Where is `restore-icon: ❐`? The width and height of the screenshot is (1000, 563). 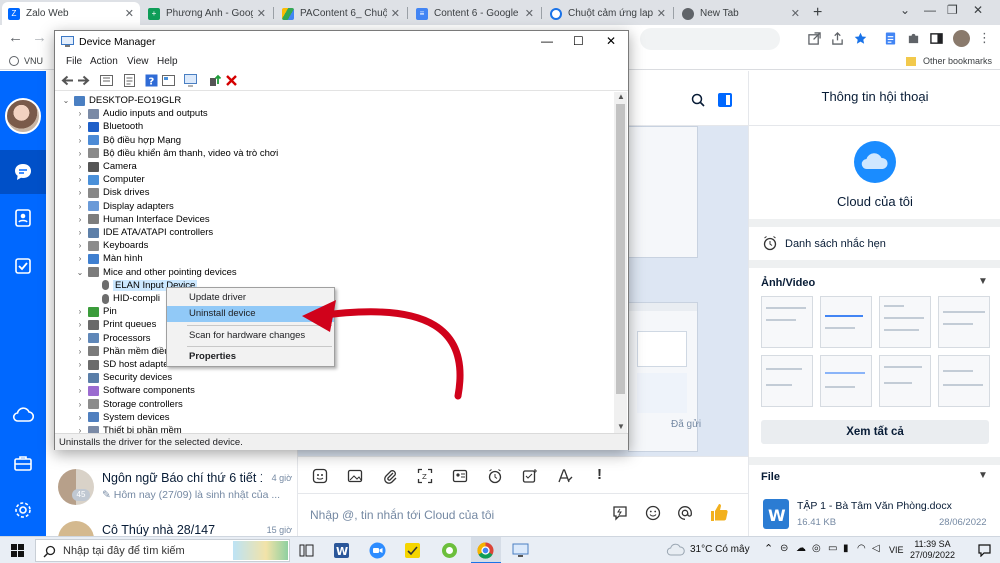 restore-icon: ❐ is located at coordinates (952, 10).